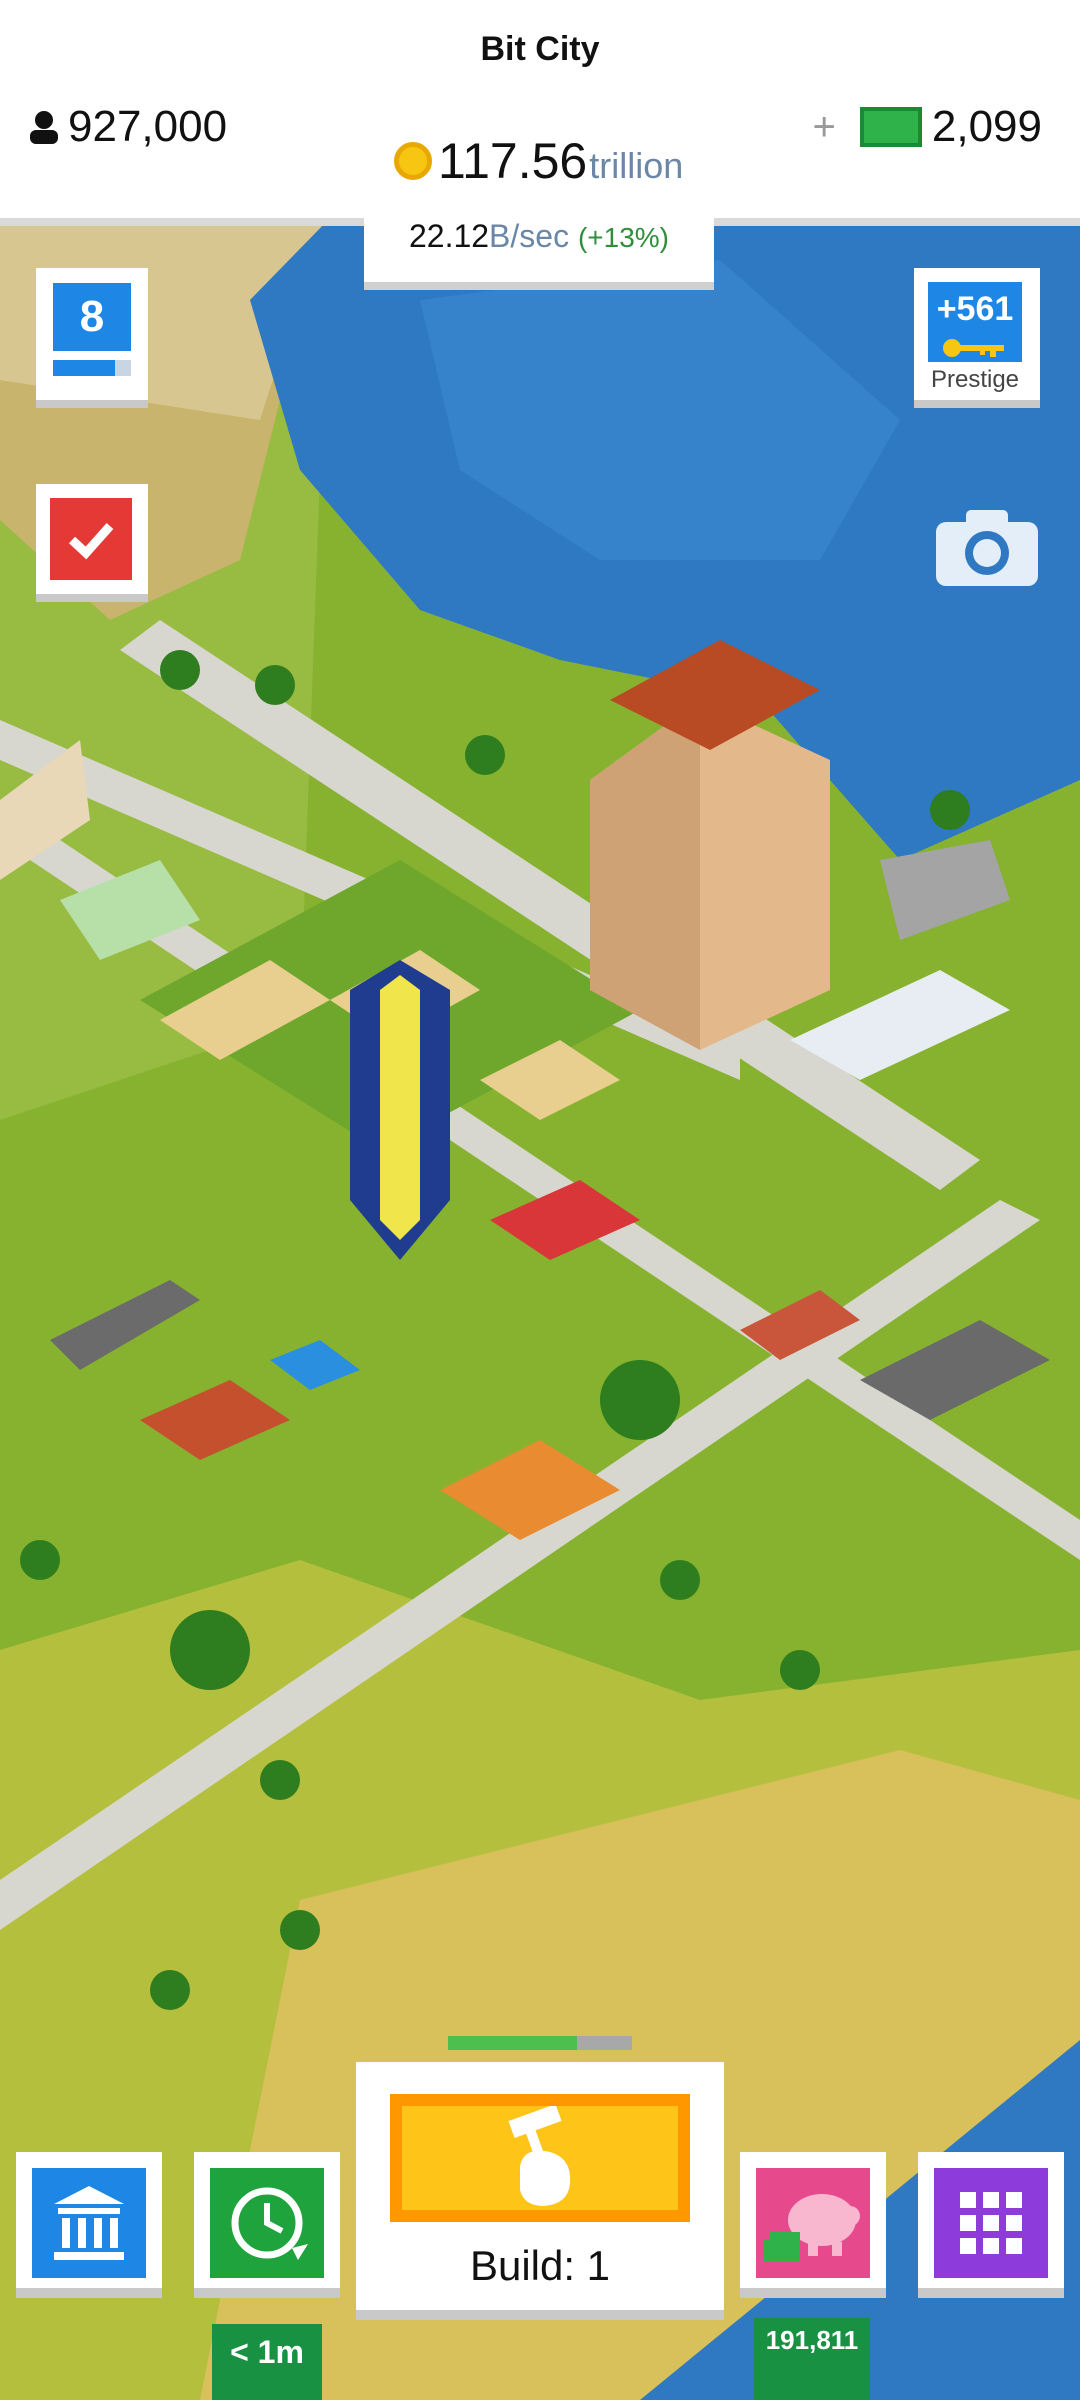 The width and height of the screenshot is (1080, 2400). Describe the element at coordinates (636, 165) in the screenshot. I see `coin-unit: trillion` at that location.